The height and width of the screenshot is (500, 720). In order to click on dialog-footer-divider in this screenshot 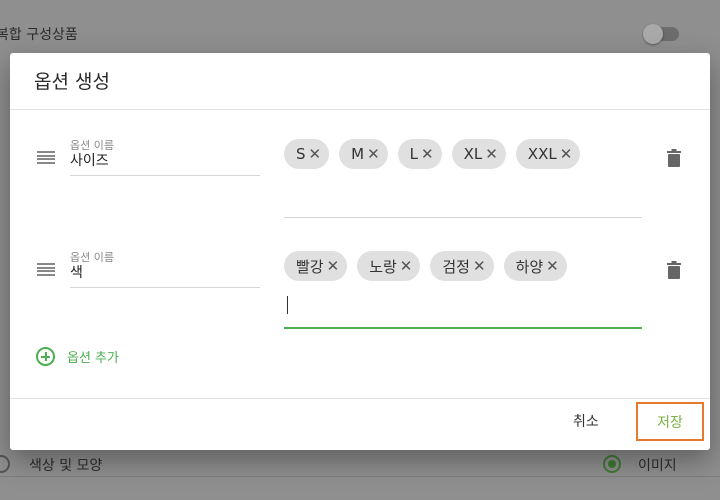, I will do `click(360, 398)`.